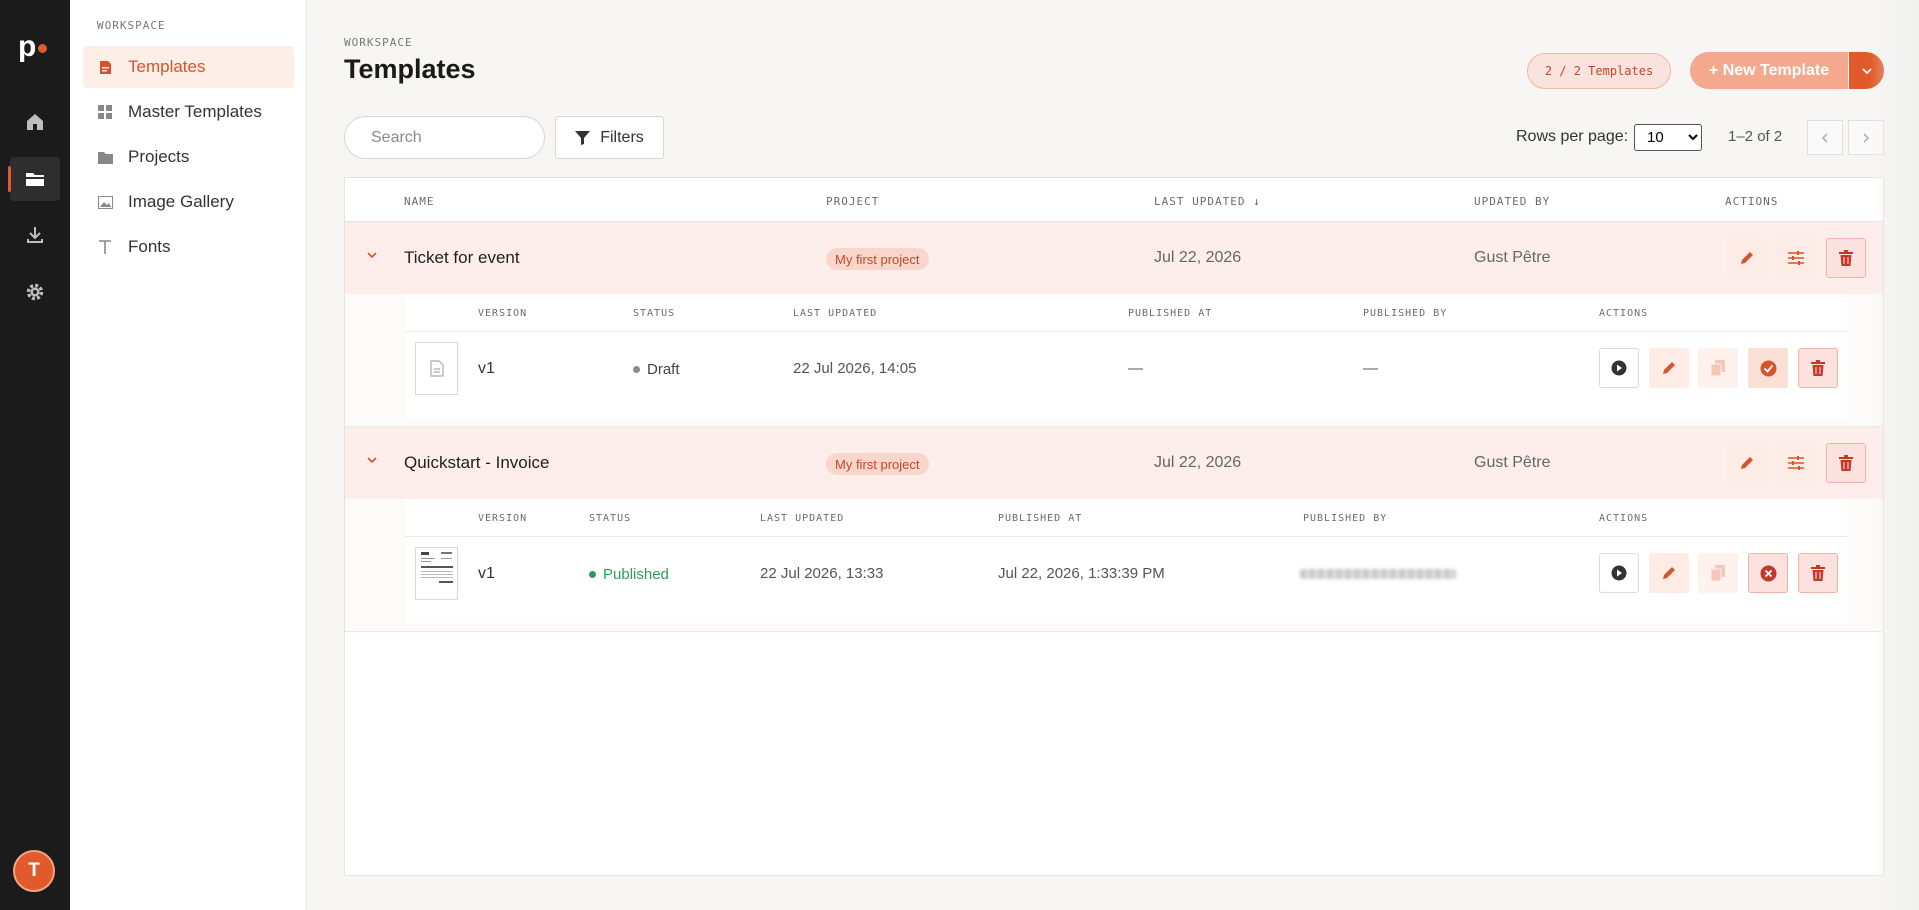 The height and width of the screenshot is (910, 1919). I want to click on logo-letter: p, so click(27, 46).